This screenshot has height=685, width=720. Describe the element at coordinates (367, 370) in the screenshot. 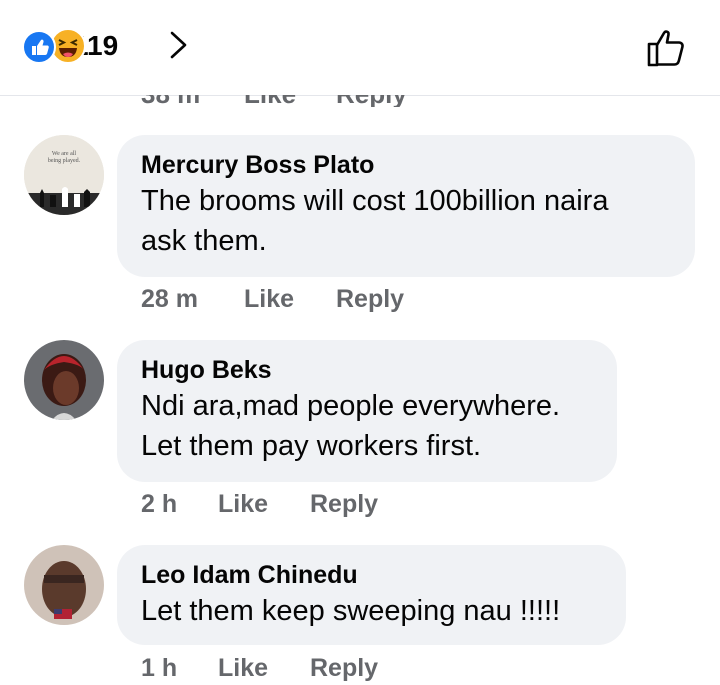

I see `comment-author: Hugo Beks` at that location.